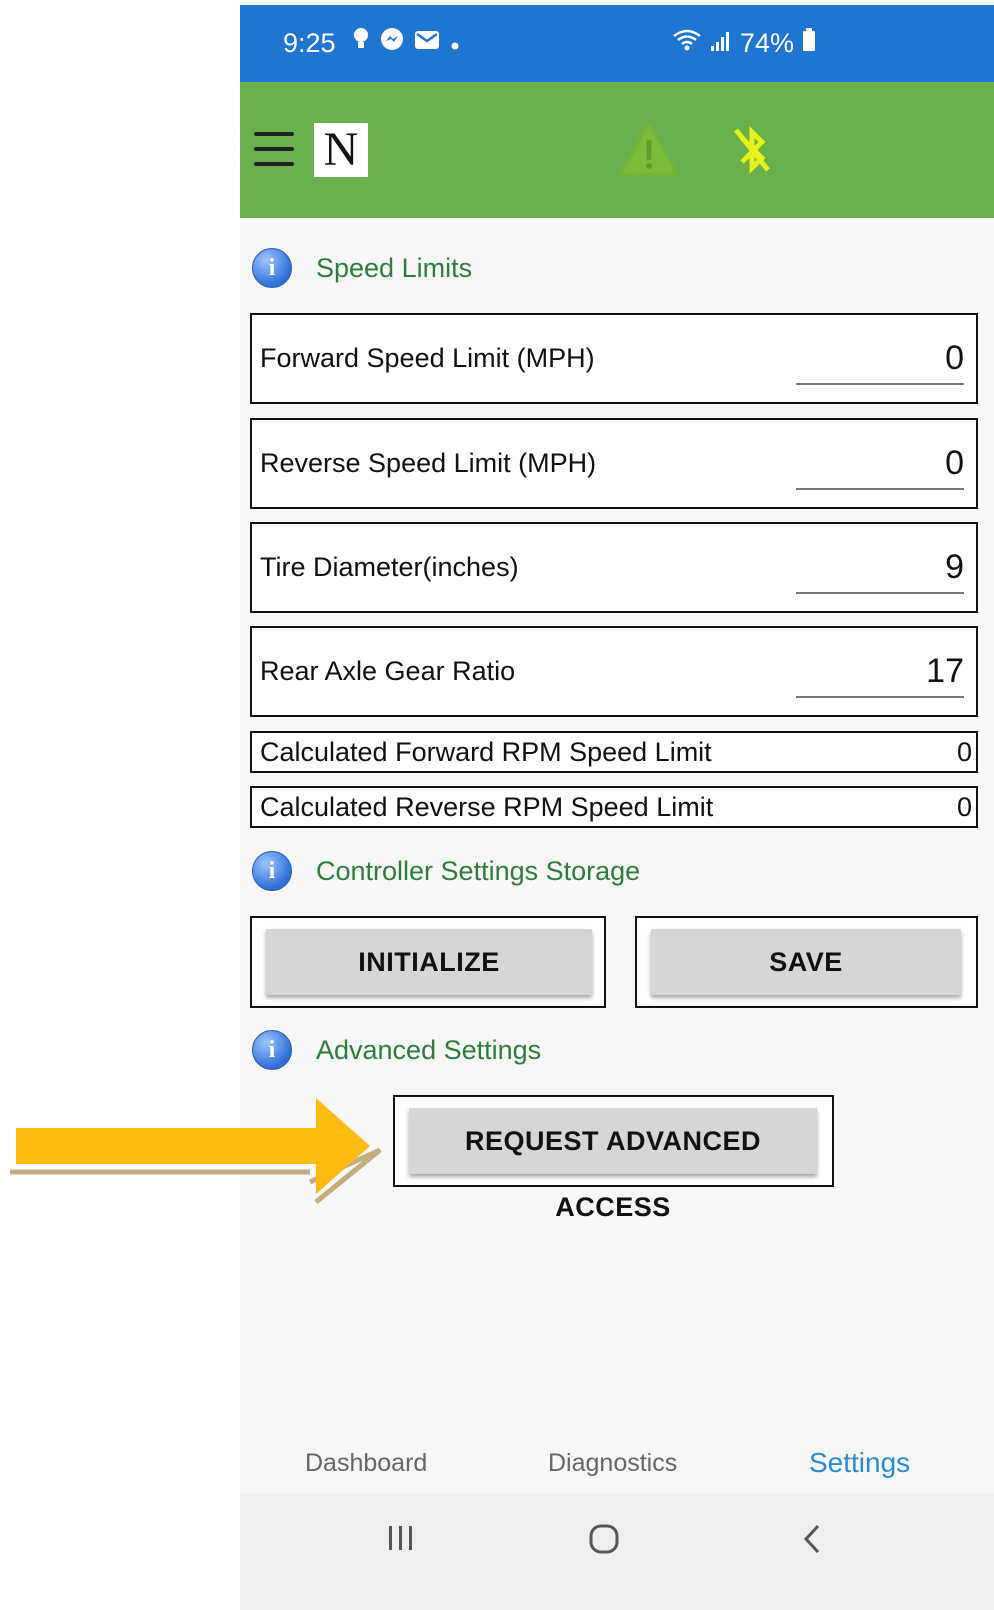 This screenshot has height=1610, width=994. Describe the element at coordinates (859, 1463) in the screenshot. I see `tab-settings: Settings` at that location.